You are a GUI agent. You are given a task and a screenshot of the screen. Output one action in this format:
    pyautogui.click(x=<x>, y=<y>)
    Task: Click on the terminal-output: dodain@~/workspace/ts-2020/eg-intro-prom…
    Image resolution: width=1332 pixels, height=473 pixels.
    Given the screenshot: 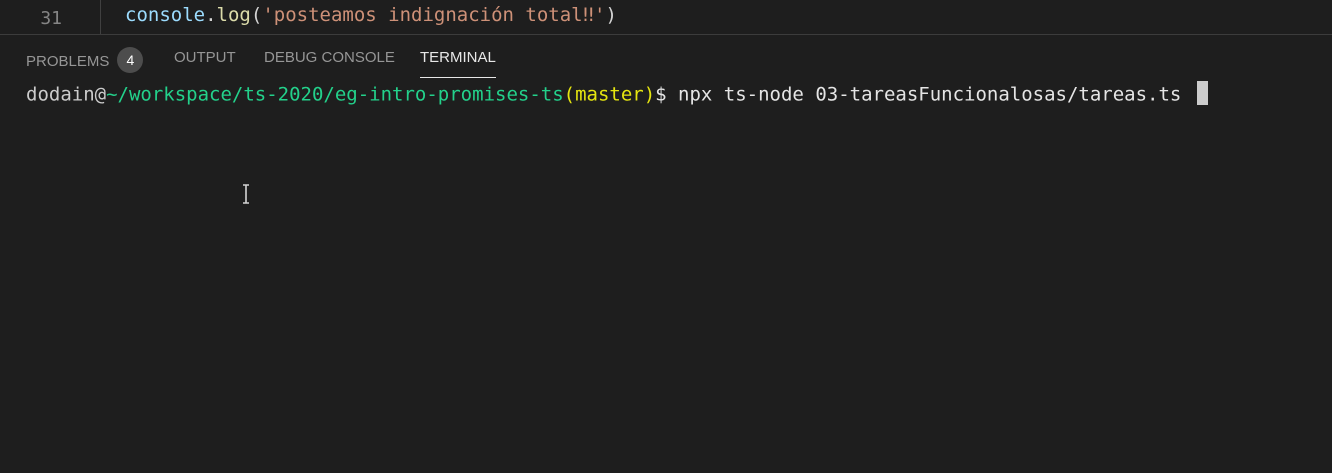 What is the action you would take?
    pyautogui.click(x=617, y=94)
    